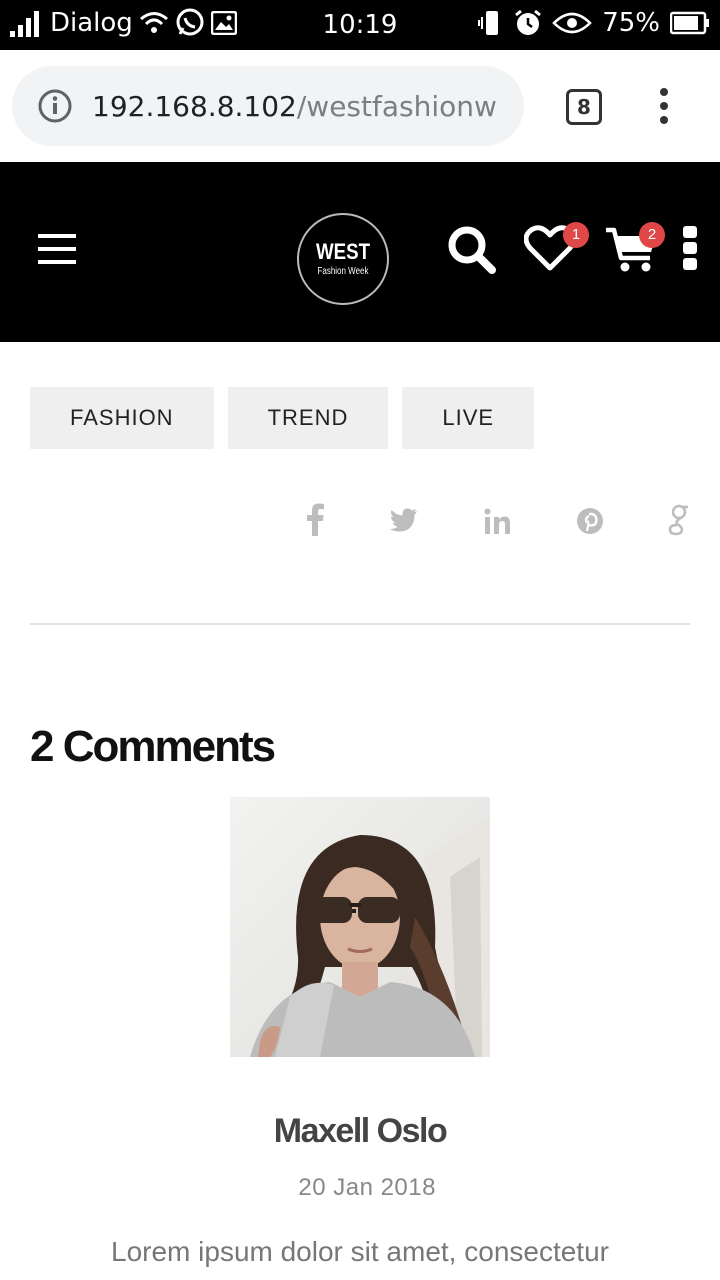 This screenshot has height=1280, width=720. What do you see at coordinates (584, 107) in the screenshot?
I see `tab-switcher-button: 8` at bounding box center [584, 107].